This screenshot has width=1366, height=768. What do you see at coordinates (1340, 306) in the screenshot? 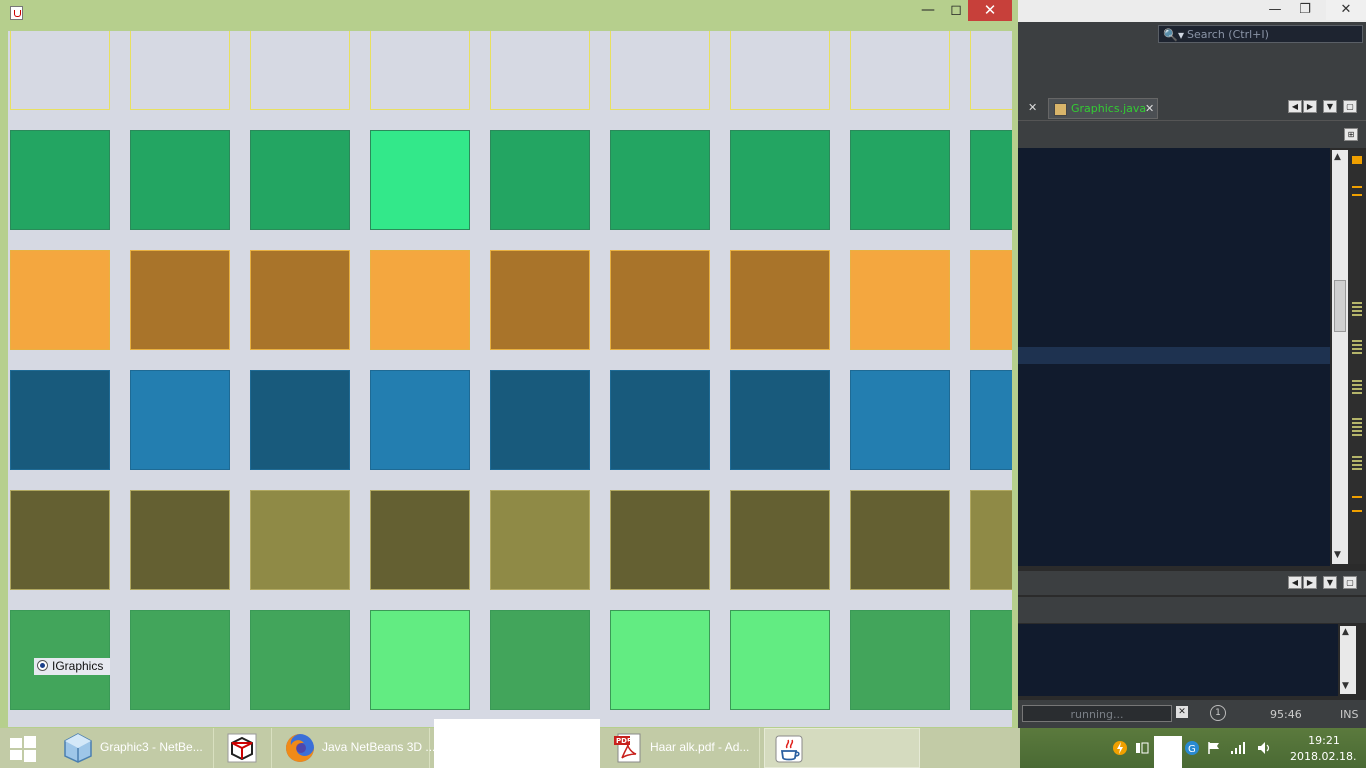
I see `scrollbar-thumb` at bounding box center [1340, 306].